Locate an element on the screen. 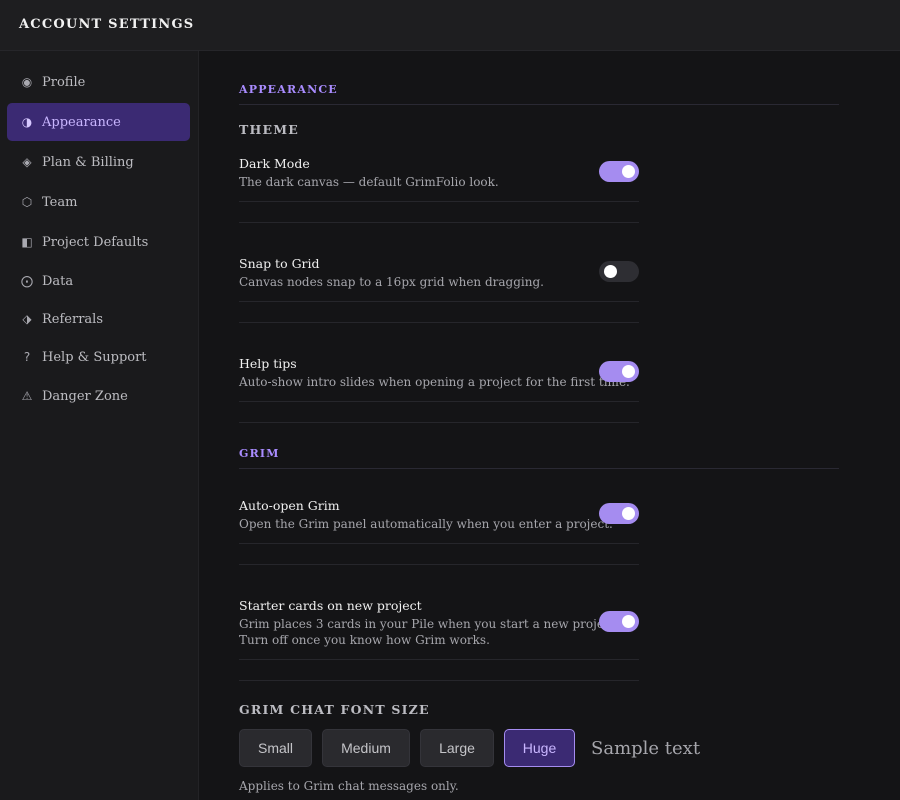 This screenshot has width=900, height=800. font-size-huge-button: Huge is located at coordinates (539, 748).